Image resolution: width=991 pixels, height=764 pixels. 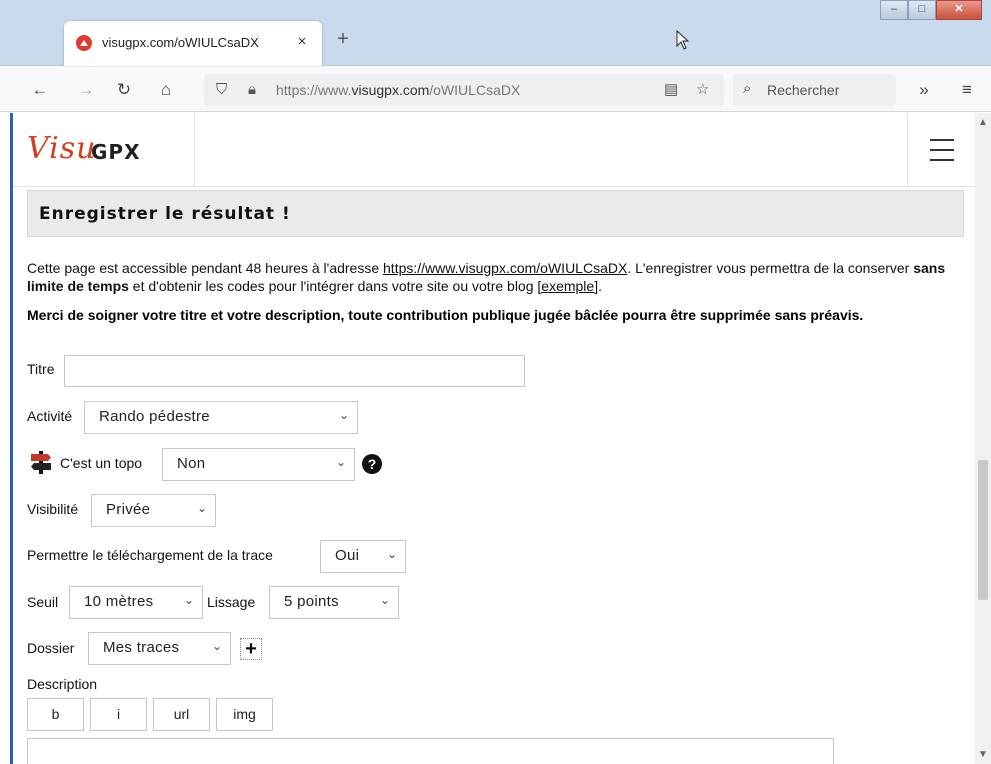 I want to click on site-favicon-icon, so click(x=84, y=43).